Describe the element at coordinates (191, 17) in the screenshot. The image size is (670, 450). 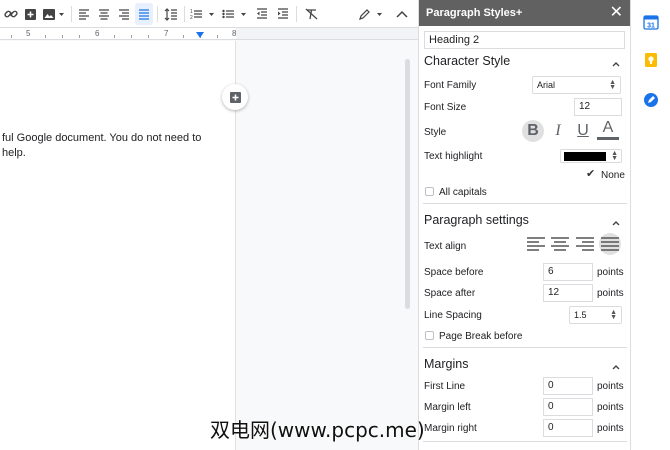
I see `svg-text: 2` at that location.